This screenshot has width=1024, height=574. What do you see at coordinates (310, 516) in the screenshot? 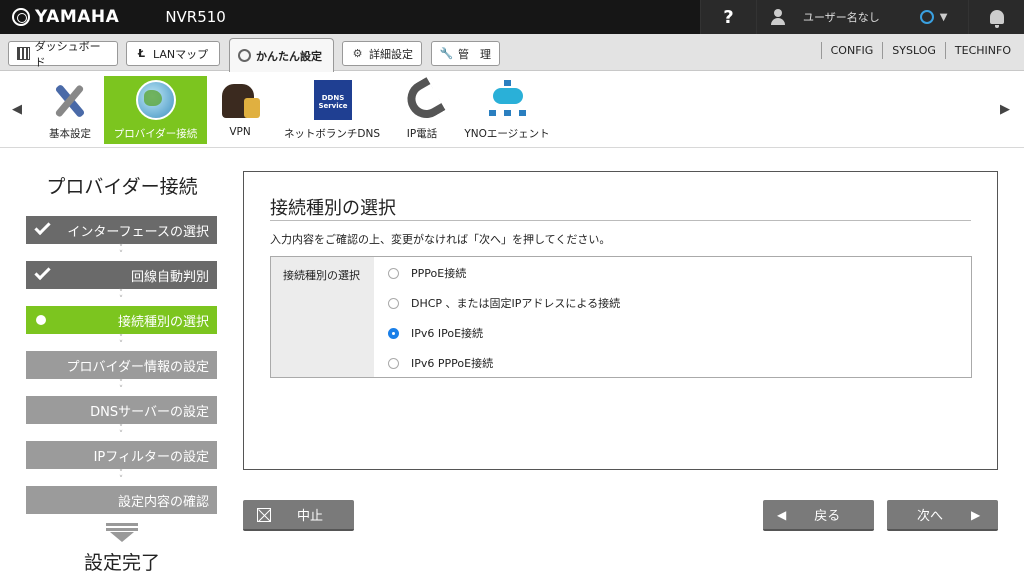
I see `cancel-label: 中止` at bounding box center [310, 516].